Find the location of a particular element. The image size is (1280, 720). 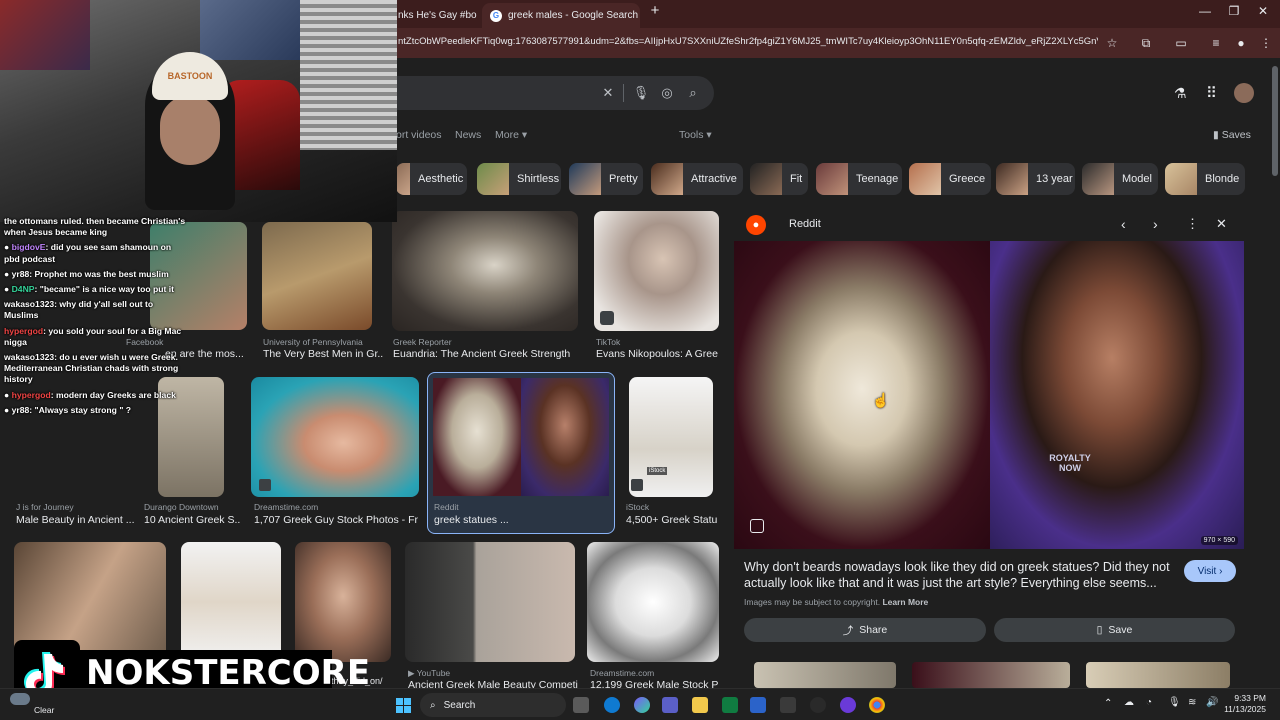

close-panel-icon: ✕ is located at coordinates (1221, 224).